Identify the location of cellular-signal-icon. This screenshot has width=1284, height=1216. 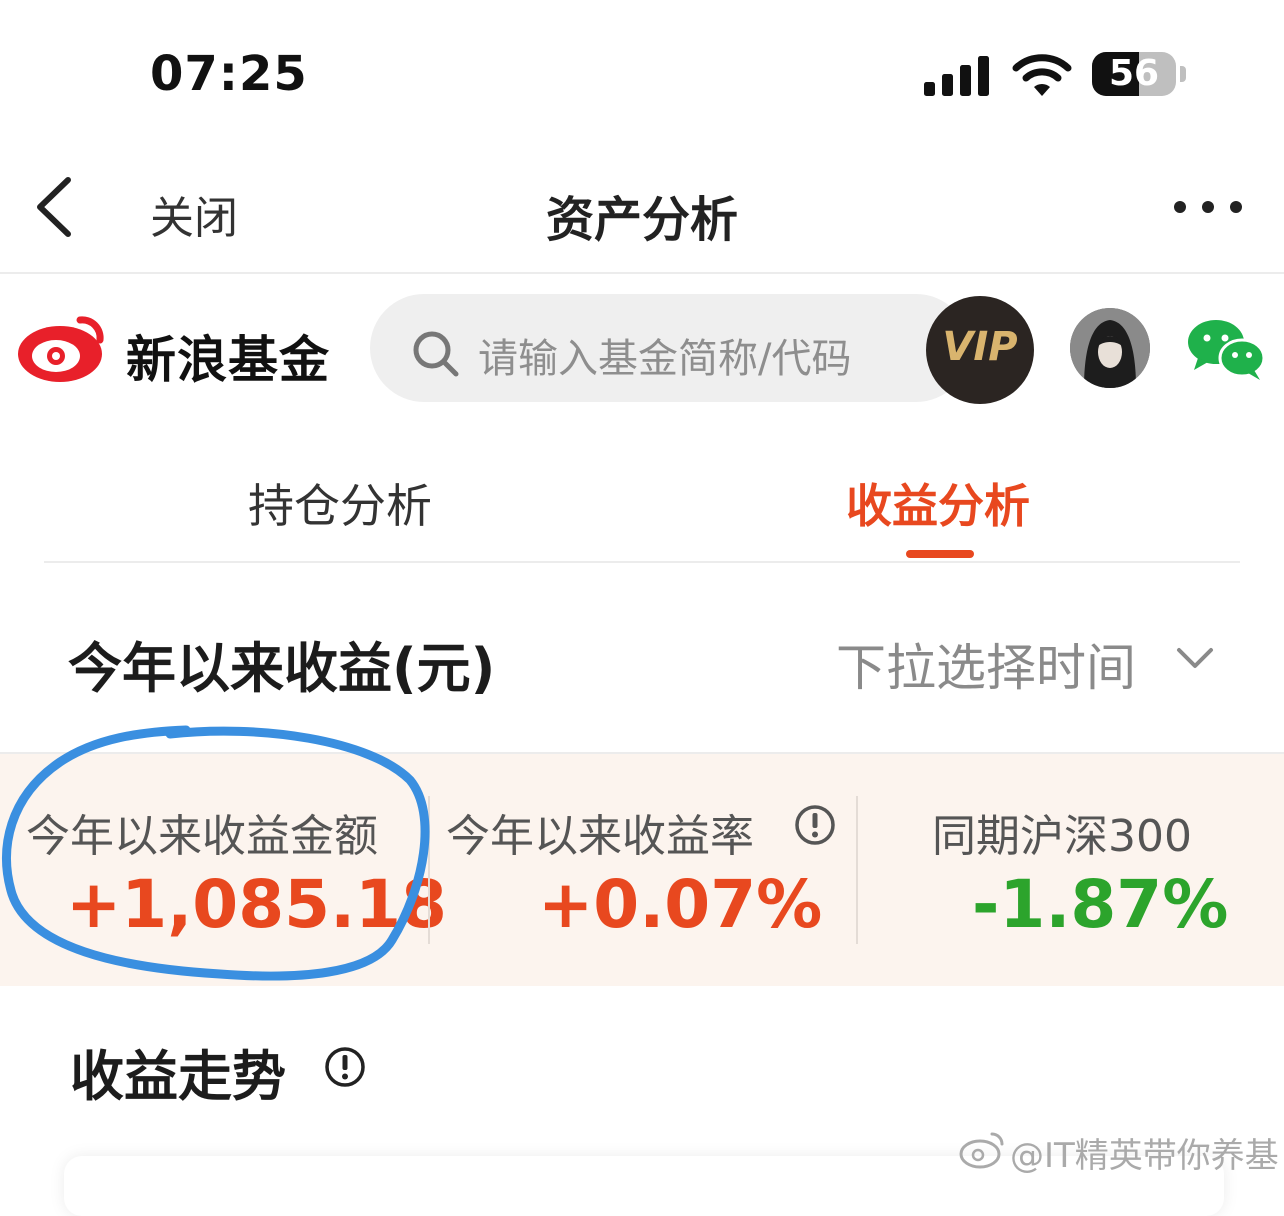
(956, 76).